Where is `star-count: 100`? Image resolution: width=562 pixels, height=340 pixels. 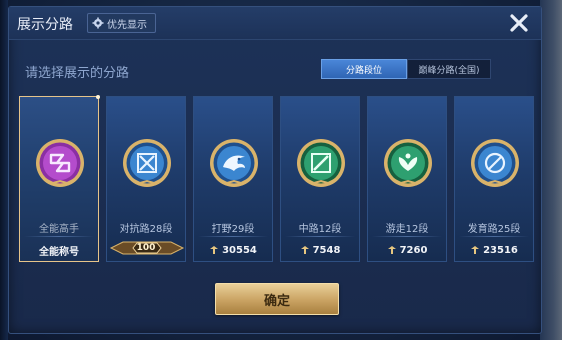 star-count: 100 is located at coordinates (146, 248).